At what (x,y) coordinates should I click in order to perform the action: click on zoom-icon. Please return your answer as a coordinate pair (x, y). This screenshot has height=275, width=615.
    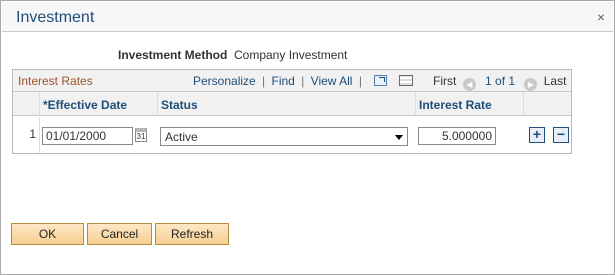
    Looking at the image, I should click on (381, 80).